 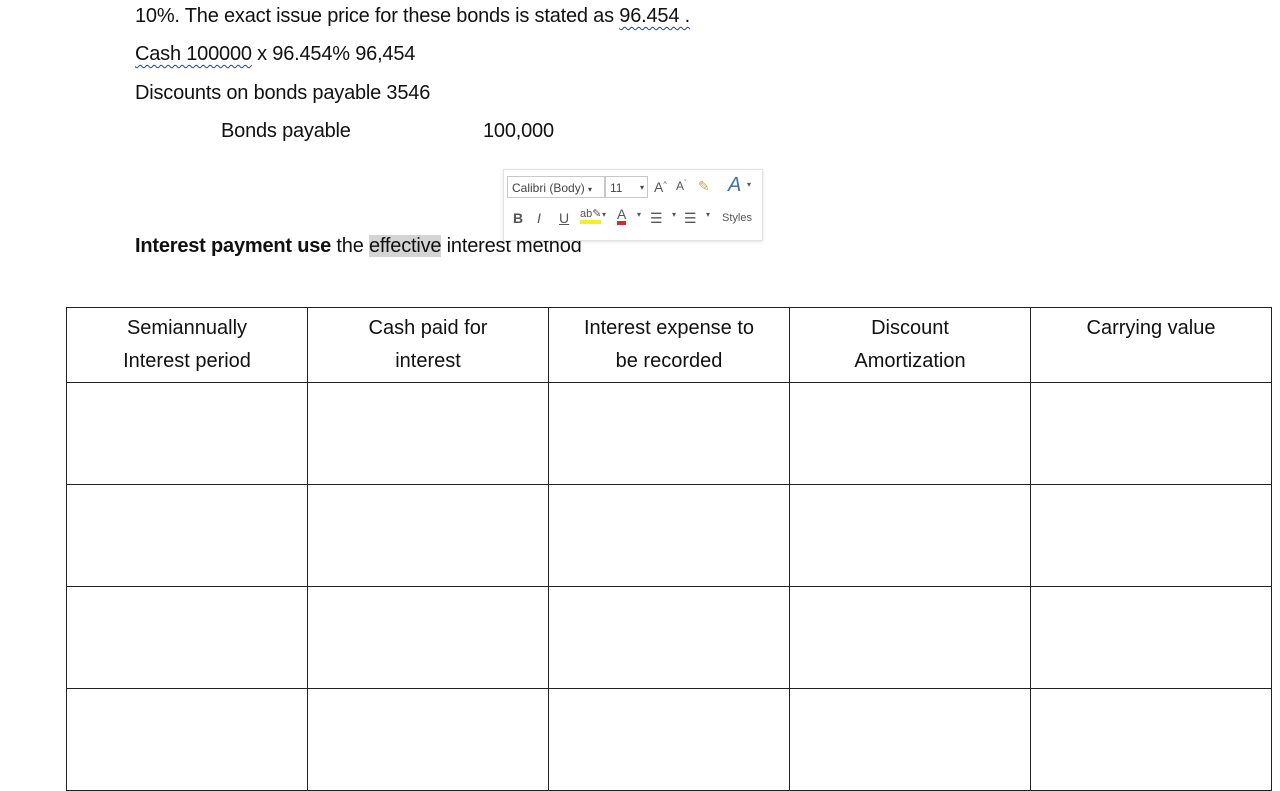 I want to click on text: the, so click(x=350, y=246).